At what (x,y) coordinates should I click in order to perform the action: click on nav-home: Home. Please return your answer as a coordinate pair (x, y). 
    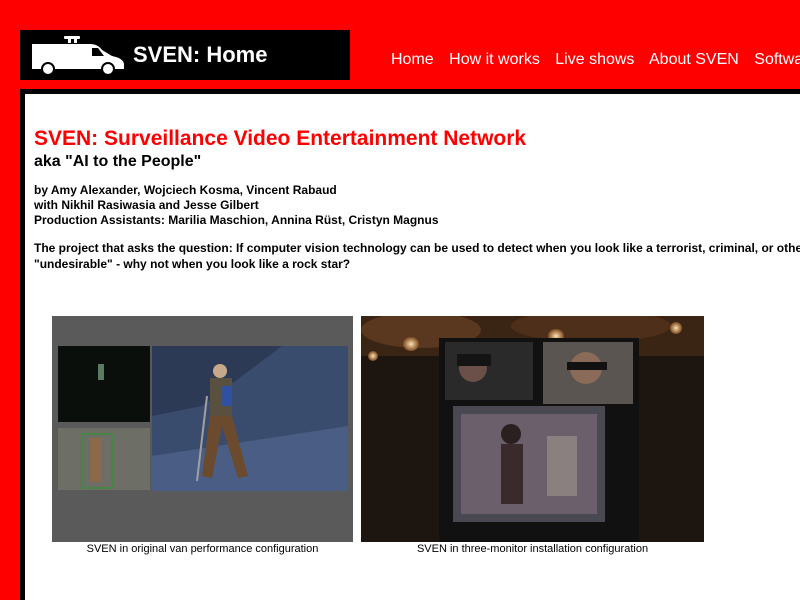
    Looking at the image, I should click on (412, 59).